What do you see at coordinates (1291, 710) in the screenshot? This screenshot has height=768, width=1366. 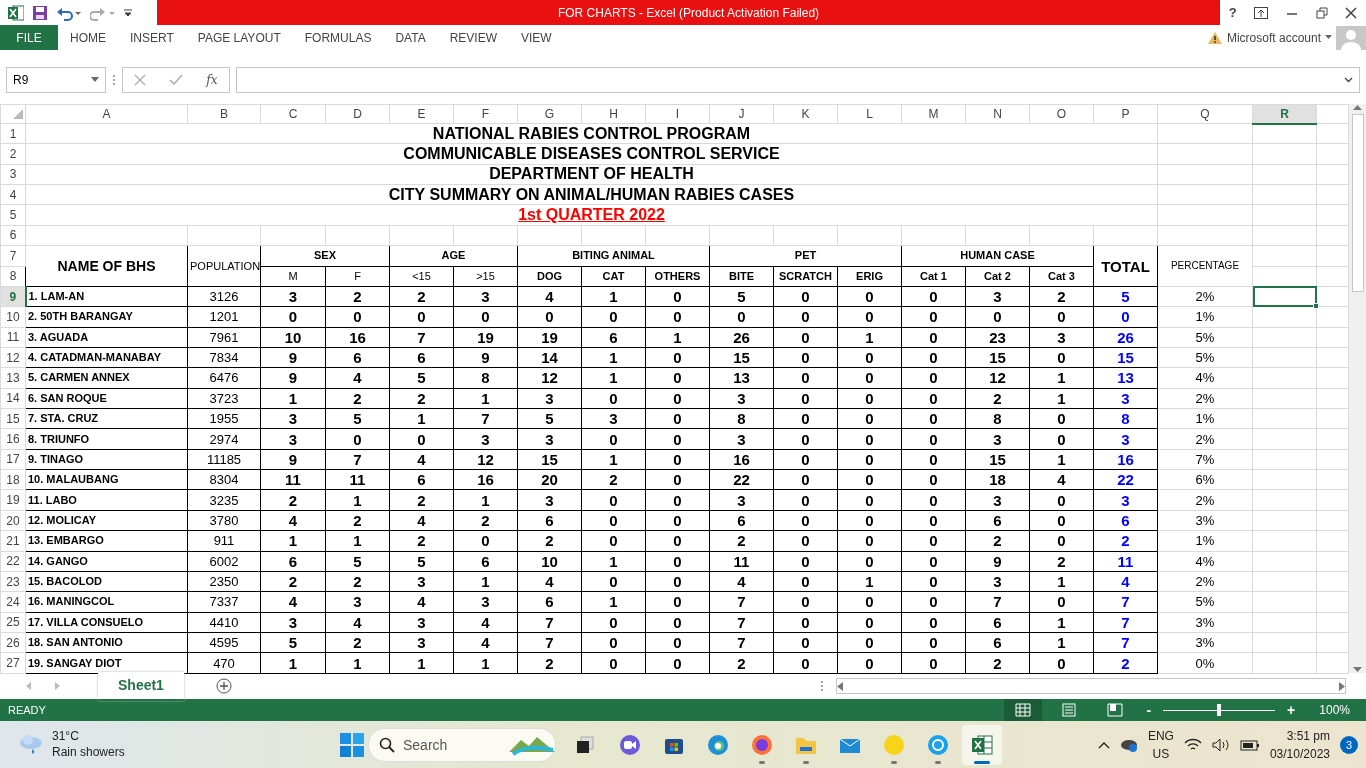 I see `zoom-in-button: +` at bounding box center [1291, 710].